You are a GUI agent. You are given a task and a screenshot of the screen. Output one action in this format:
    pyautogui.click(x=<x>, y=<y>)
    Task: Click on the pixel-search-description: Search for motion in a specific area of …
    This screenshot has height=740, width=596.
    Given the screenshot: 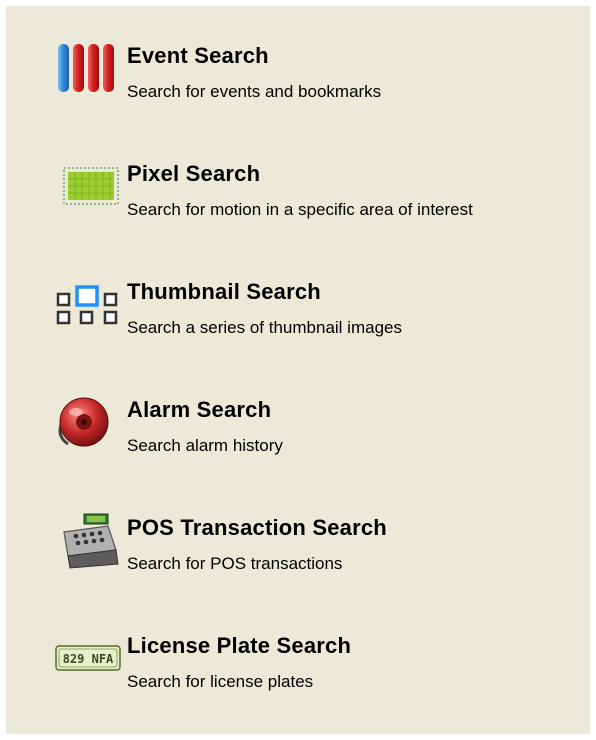 What is the action you would take?
    pyautogui.click(x=300, y=209)
    